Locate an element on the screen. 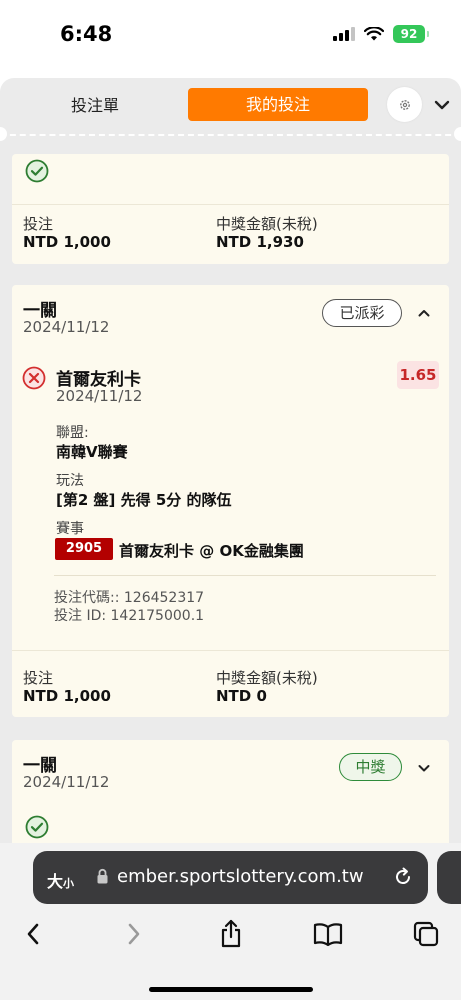  forward-button is located at coordinates (133, 934).